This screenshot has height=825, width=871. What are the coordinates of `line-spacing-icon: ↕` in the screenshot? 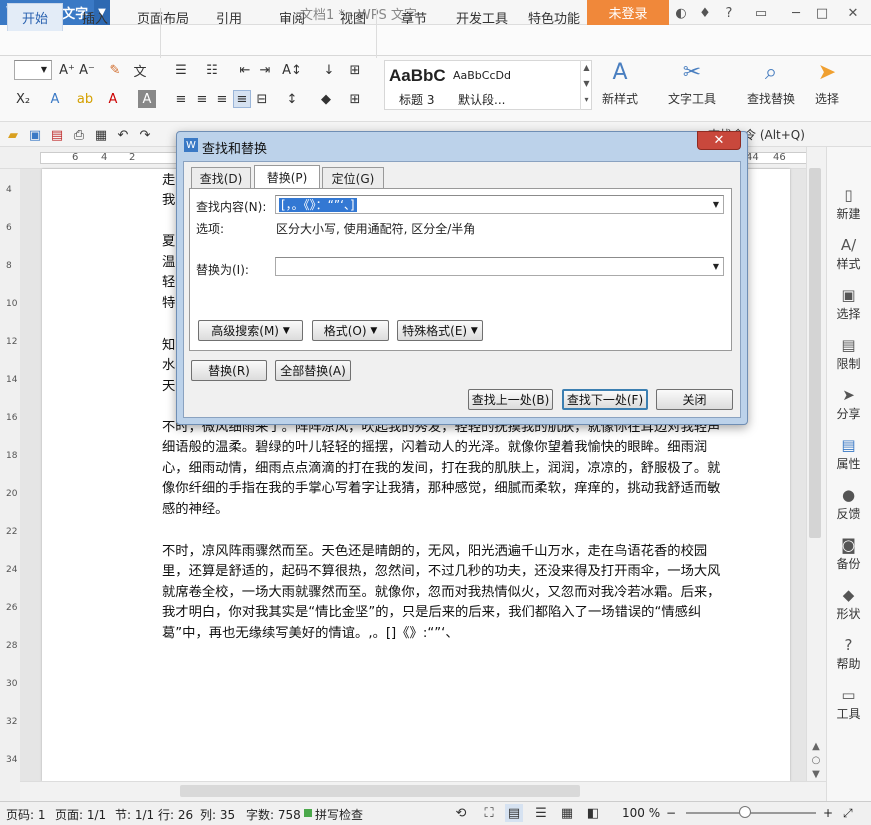 It's located at (292, 99).